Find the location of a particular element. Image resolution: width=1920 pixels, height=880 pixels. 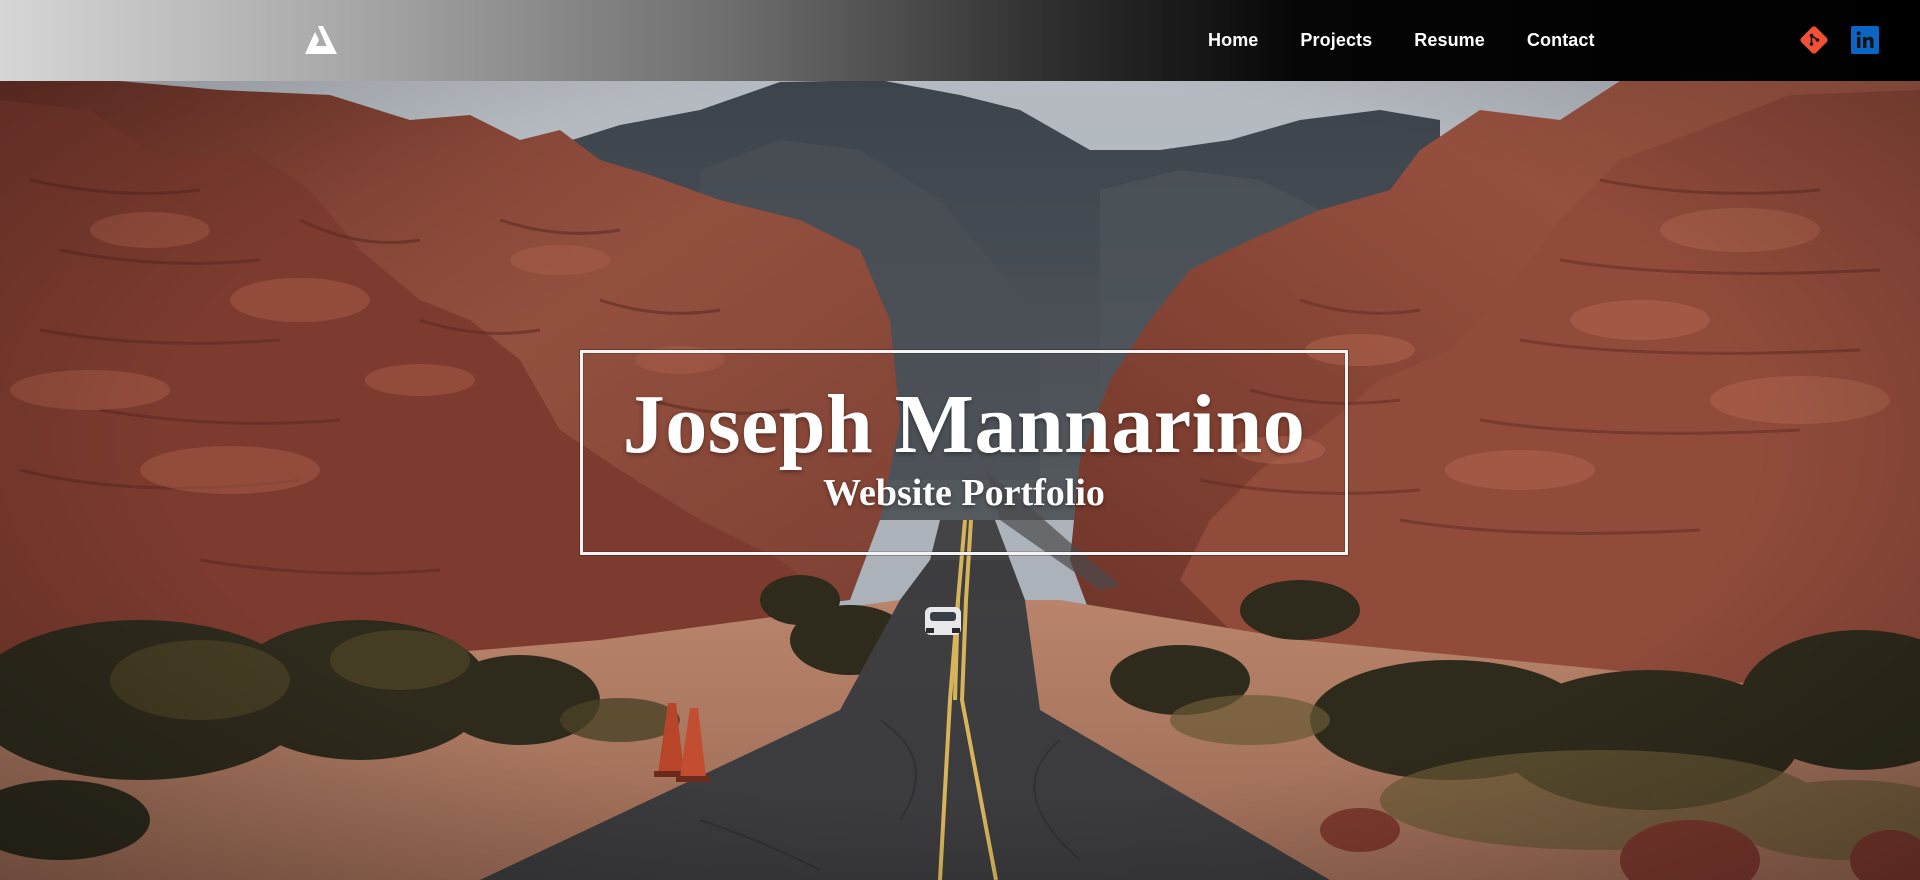

main-navigation: Home Projects Resume Contact is located at coordinates (1422, 40).